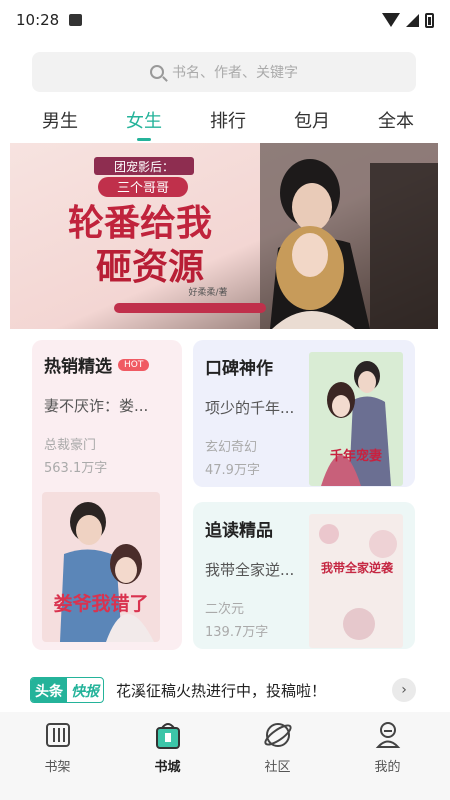 This screenshot has width=450, height=800. What do you see at coordinates (396, 120) in the screenshot?
I see `tab-complete: 全本` at bounding box center [396, 120].